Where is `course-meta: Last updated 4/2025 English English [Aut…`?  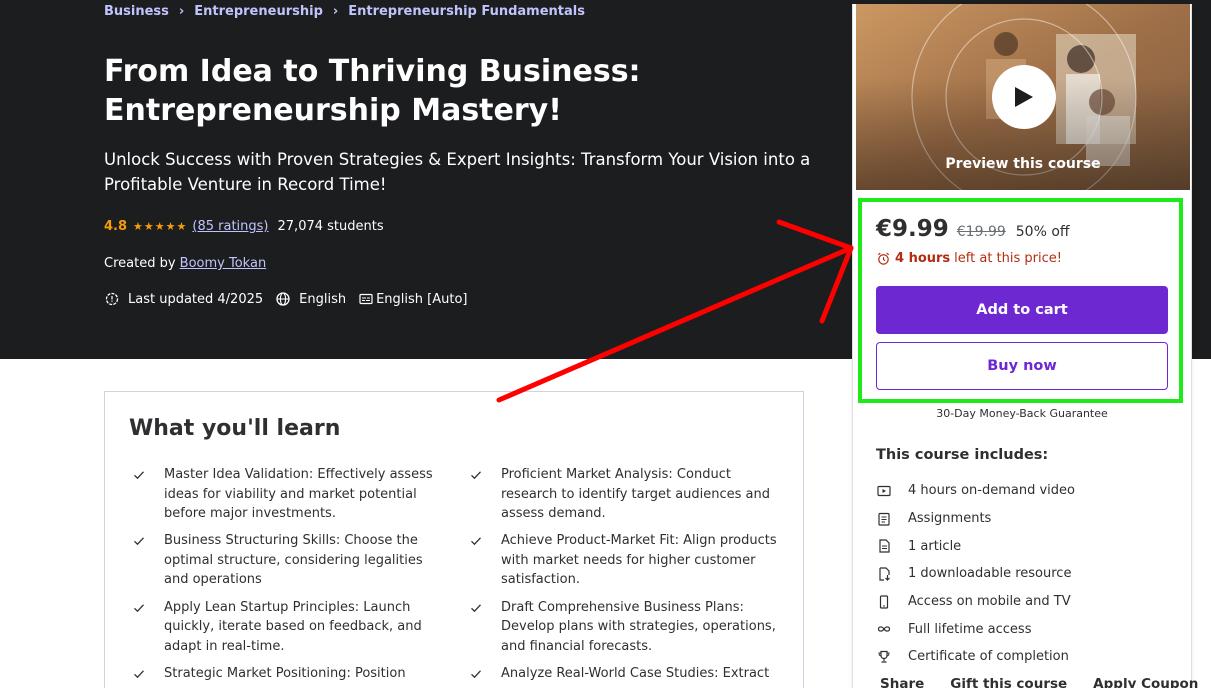 course-meta: Last updated 4/2025 English English [Aut… is located at coordinates (292, 299).